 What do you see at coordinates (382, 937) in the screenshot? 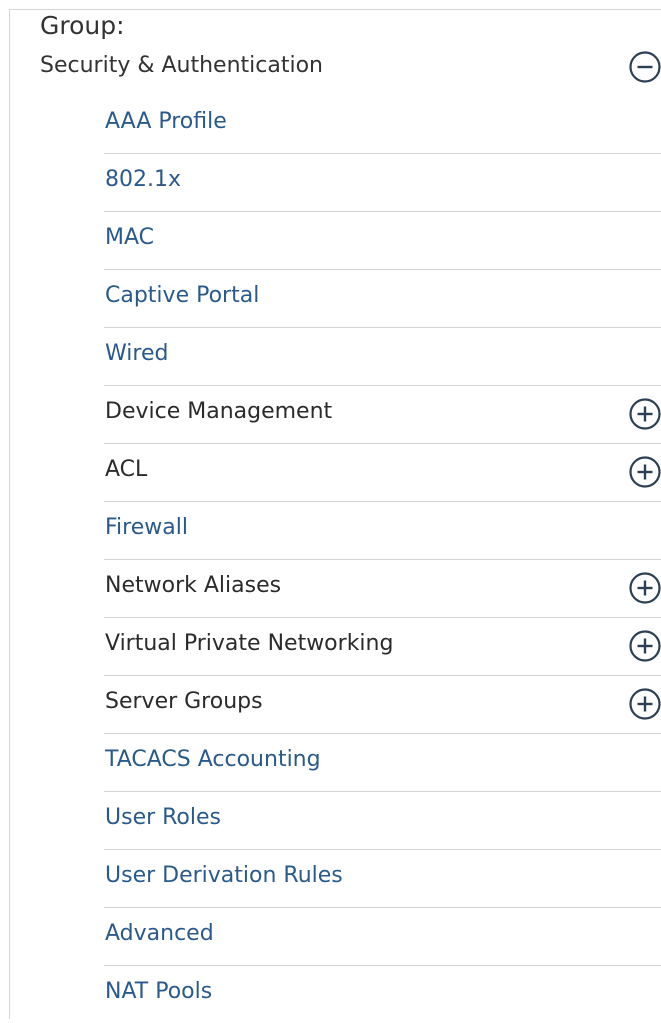
I see `menu-item-advanced: Advanced` at bounding box center [382, 937].